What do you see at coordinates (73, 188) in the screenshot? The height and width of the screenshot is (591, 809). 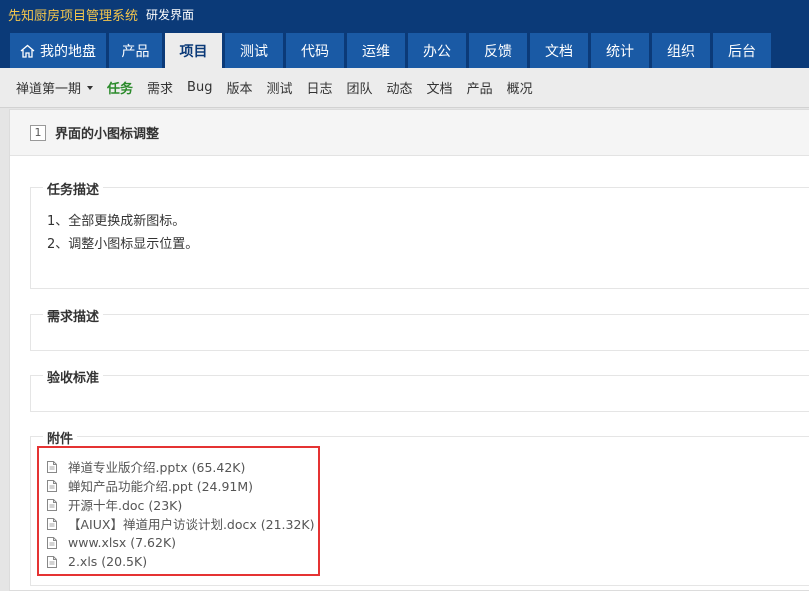 I see `section-title: 任务描述` at bounding box center [73, 188].